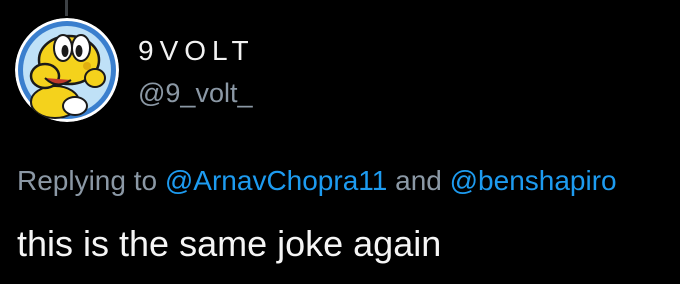 The image size is (680, 284). I want to click on user-handle: @9_volt_, so click(195, 93).